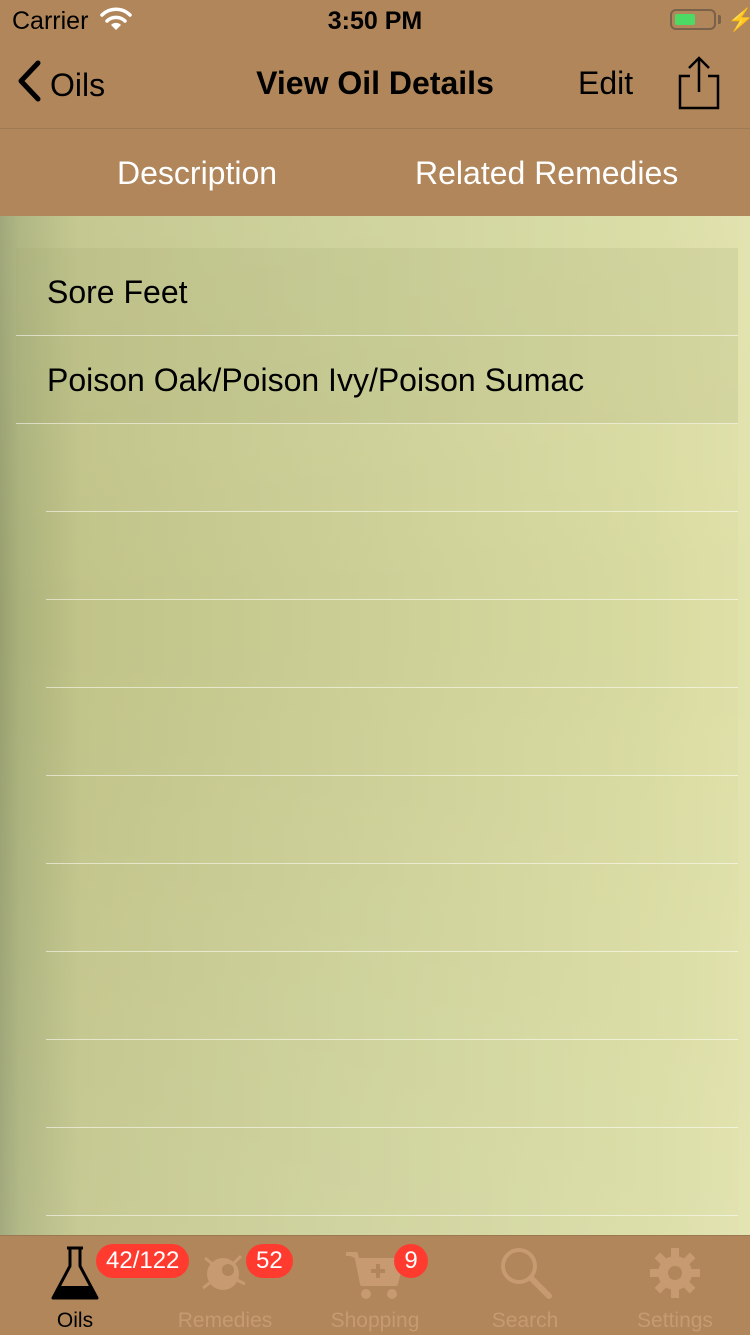  What do you see at coordinates (269, 1261) in the screenshot?
I see `remedies-count-badge: 52` at bounding box center [269, 1261].